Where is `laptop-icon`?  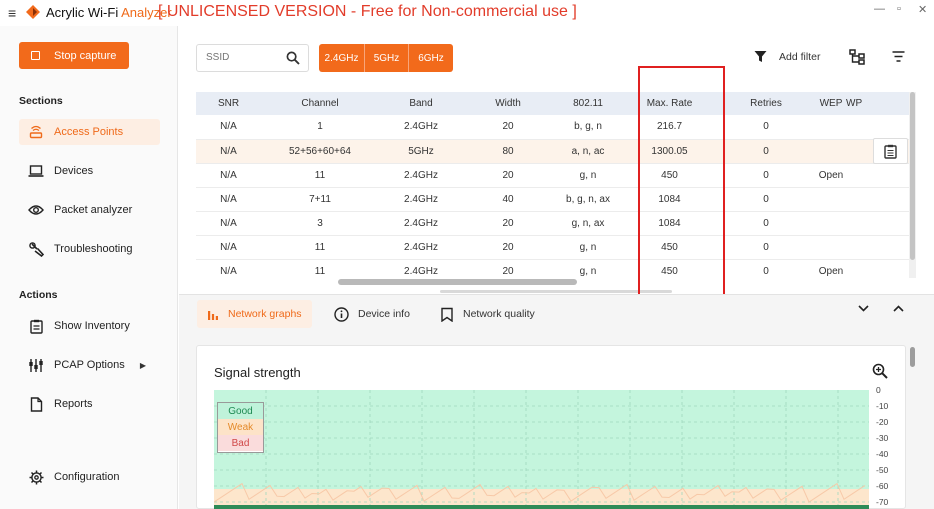
laptop-icon is located at coordinates (36, 171).